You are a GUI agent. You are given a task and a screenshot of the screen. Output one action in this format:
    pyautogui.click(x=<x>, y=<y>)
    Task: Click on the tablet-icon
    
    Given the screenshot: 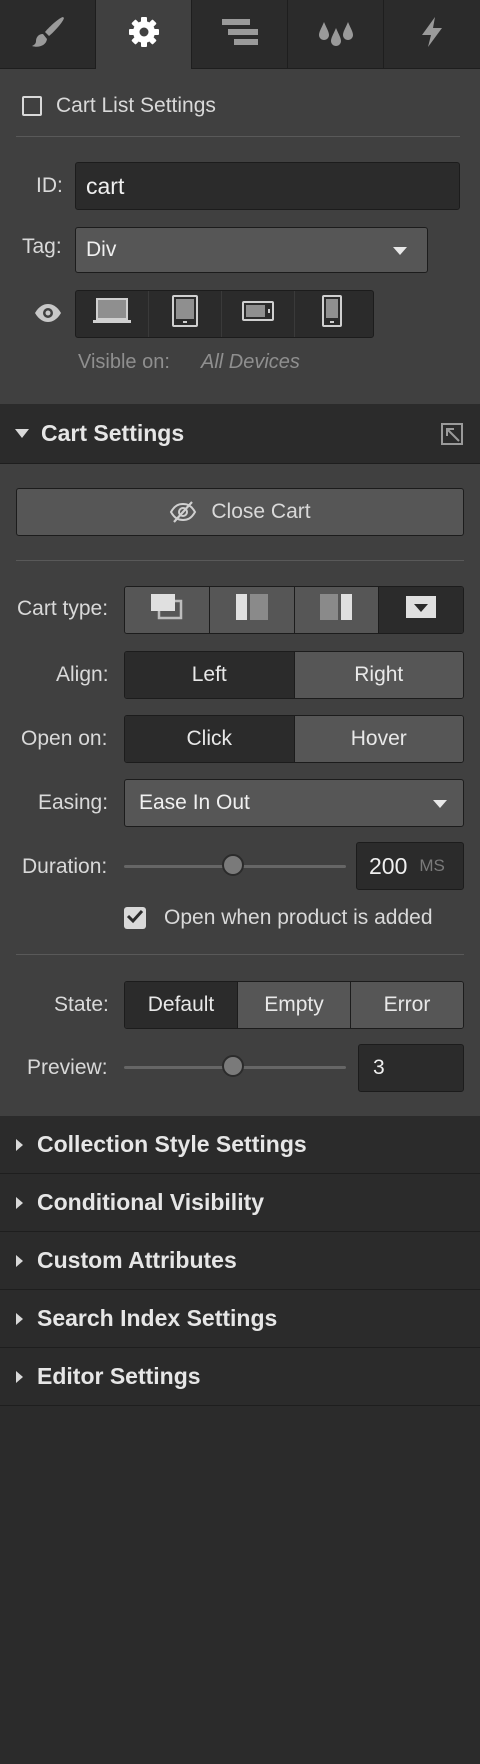 What is the action you would take?
    pyautogui.click(x=185, y=314)
    